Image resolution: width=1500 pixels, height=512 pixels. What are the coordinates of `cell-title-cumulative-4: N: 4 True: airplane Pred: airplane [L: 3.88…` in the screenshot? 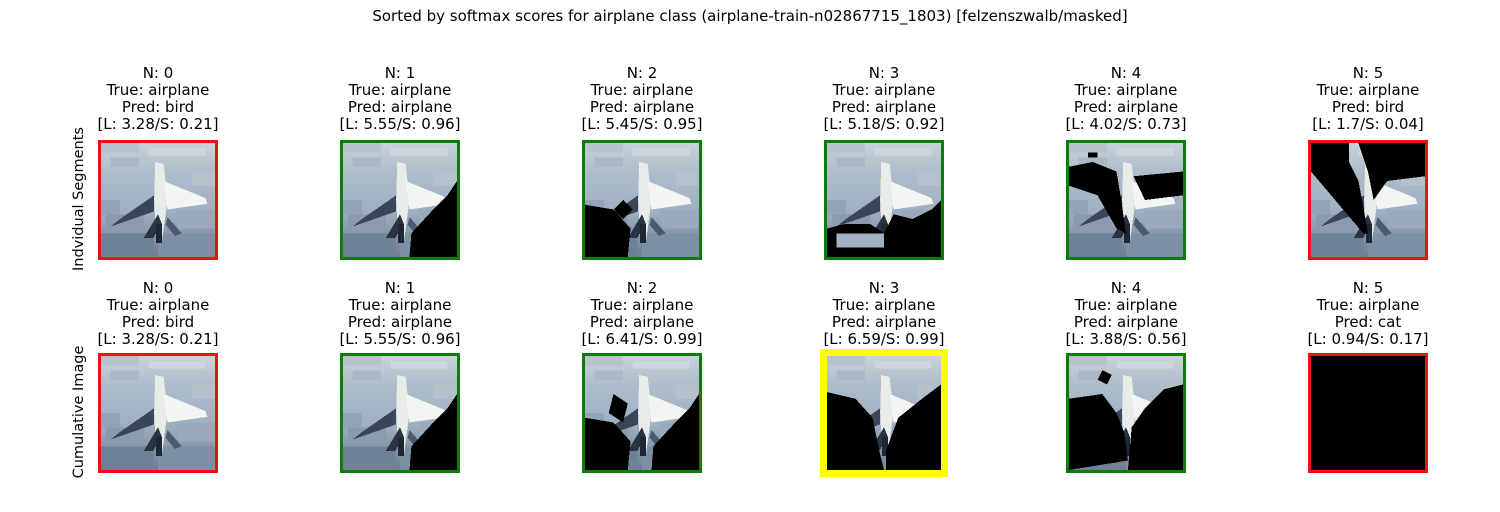 It's located at (1126, 314).